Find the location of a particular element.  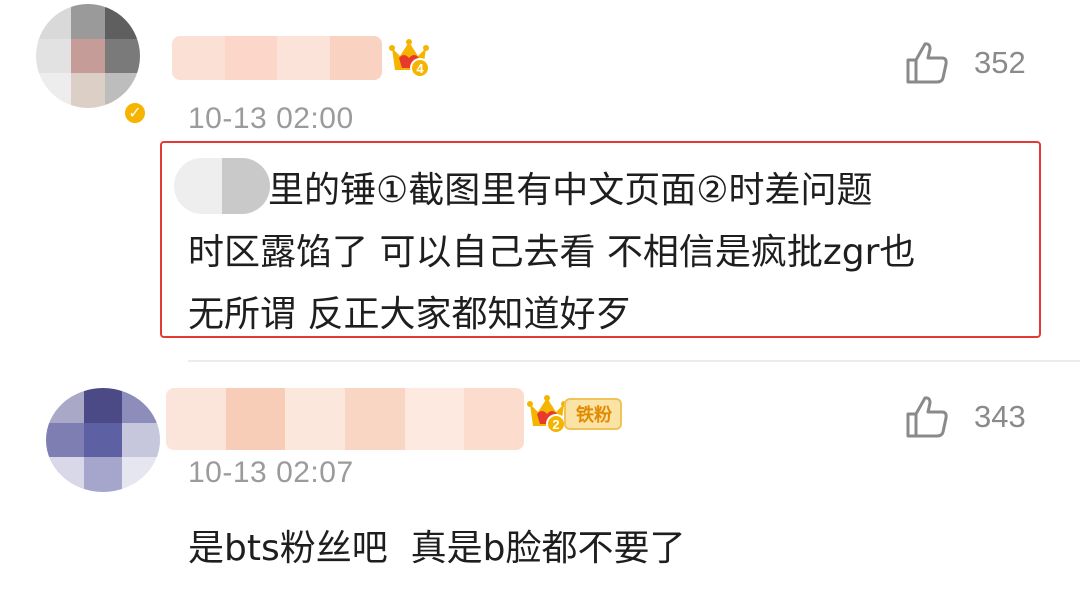

comment-line: 时区露馅了 可以自己去看 不相信是疯批zgr也 is located at coordinates (552, 252).